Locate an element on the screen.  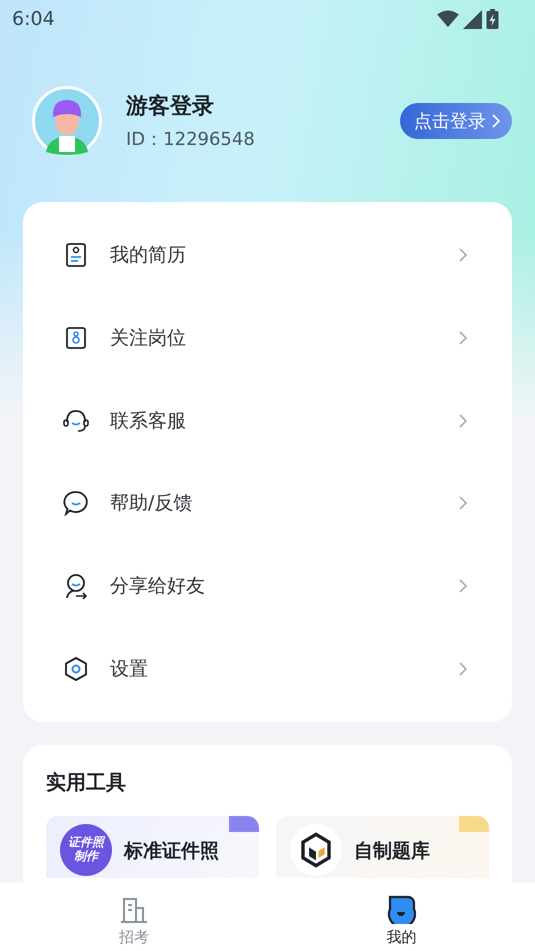
cube-logo-icon is located at coordinates (316, 850).